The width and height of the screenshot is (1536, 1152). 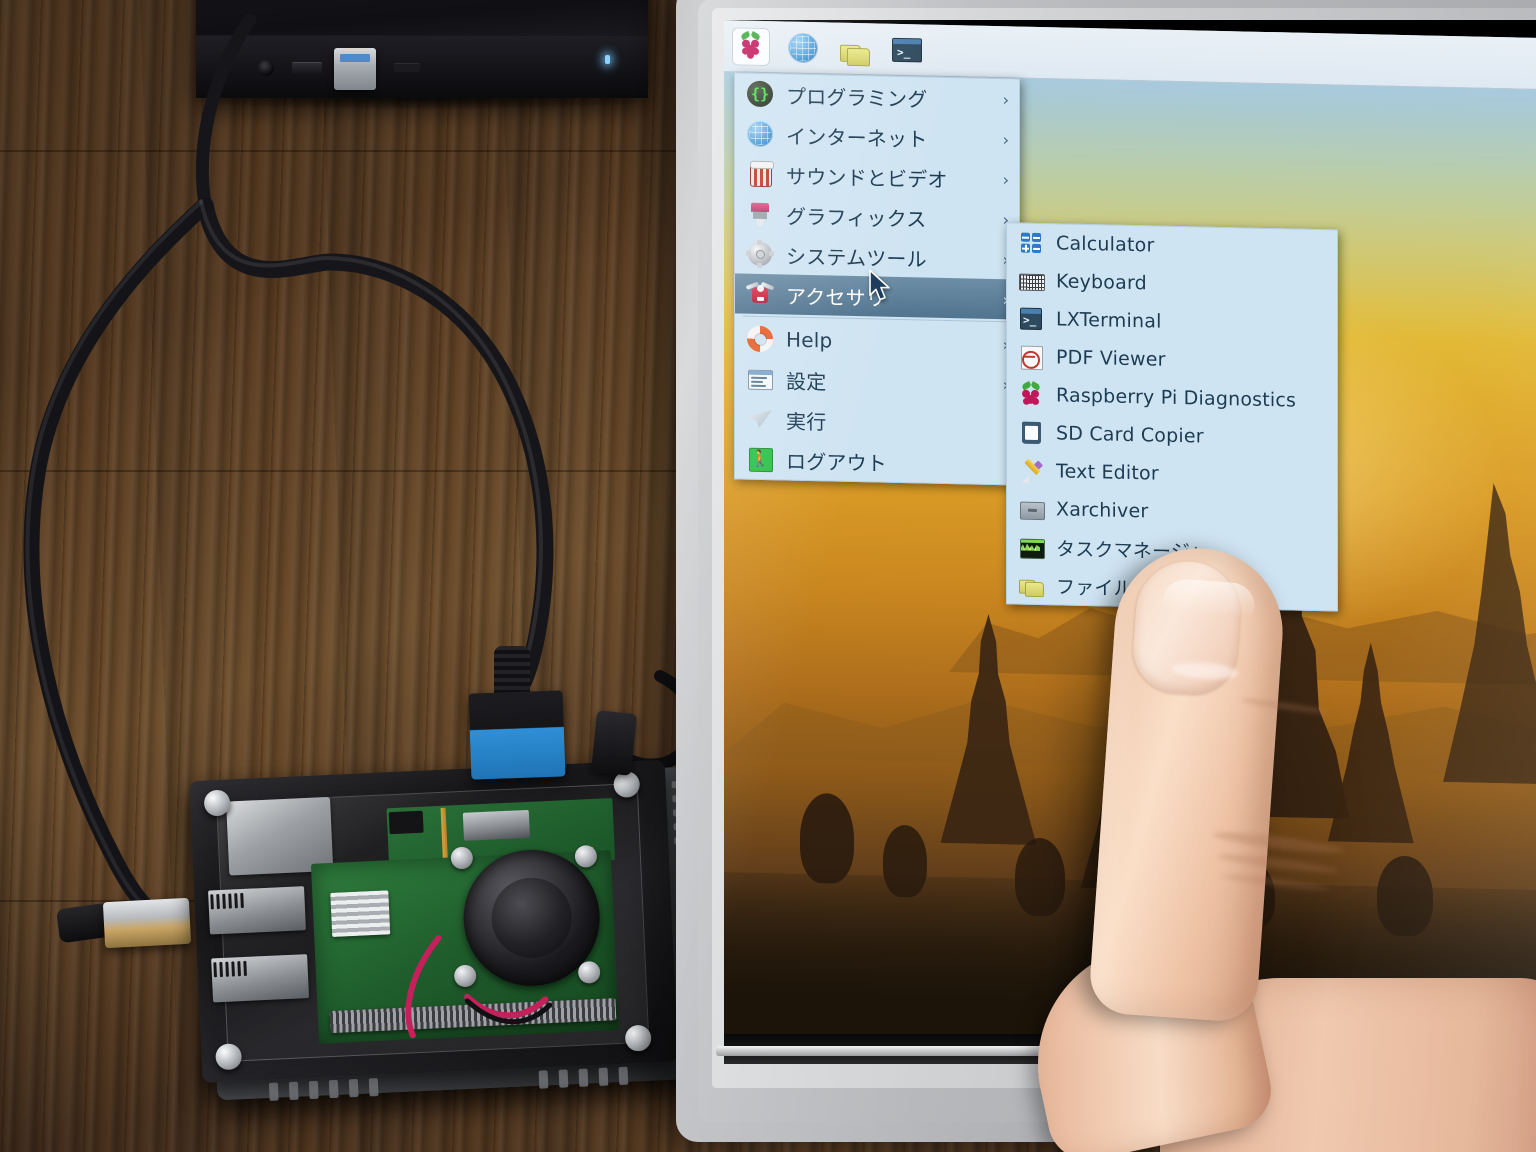 I want to click on submenu-item-label: Xarchiver, so click(x=1102, y=510).